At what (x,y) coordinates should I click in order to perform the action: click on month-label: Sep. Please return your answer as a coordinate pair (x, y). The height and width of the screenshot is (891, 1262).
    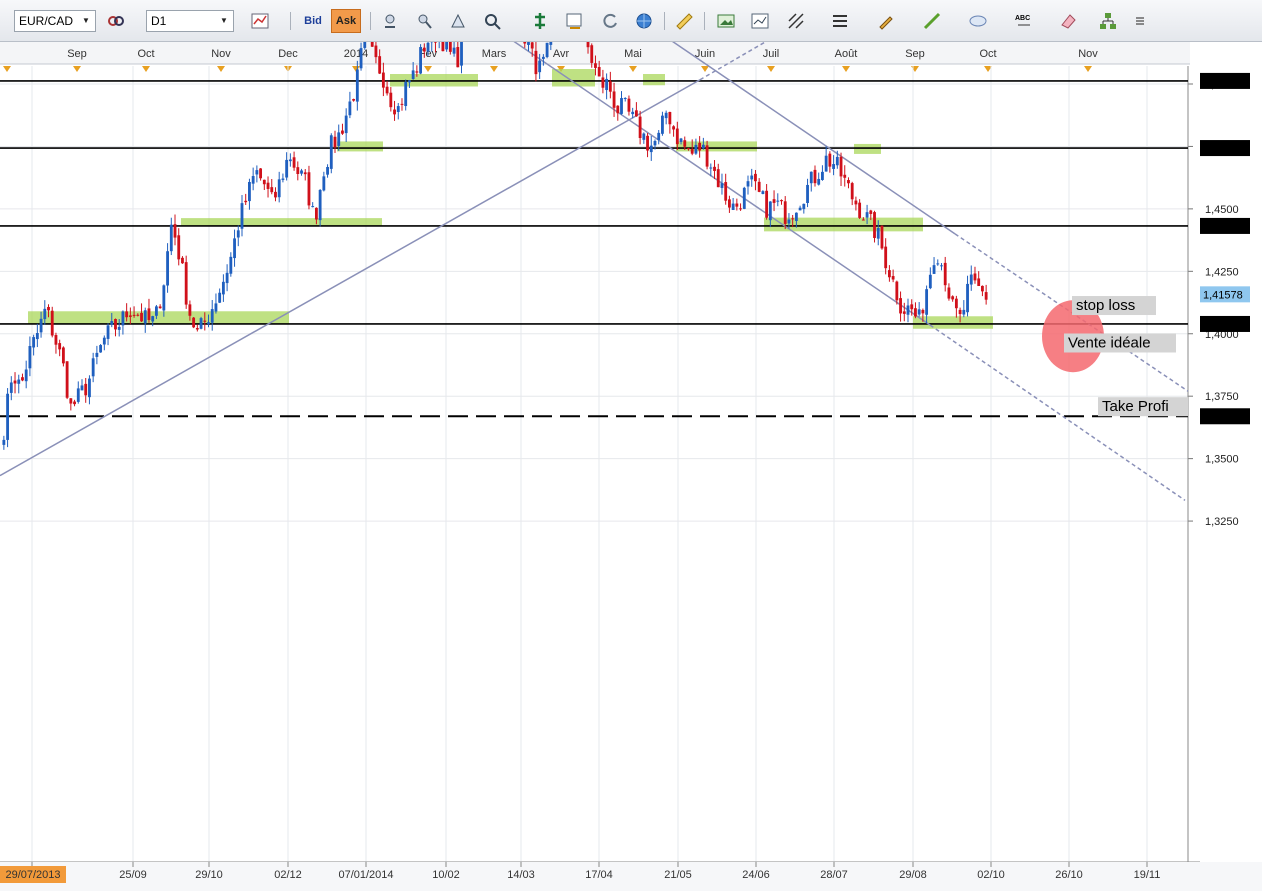
    Looking at the image, I should click on (77, 54).